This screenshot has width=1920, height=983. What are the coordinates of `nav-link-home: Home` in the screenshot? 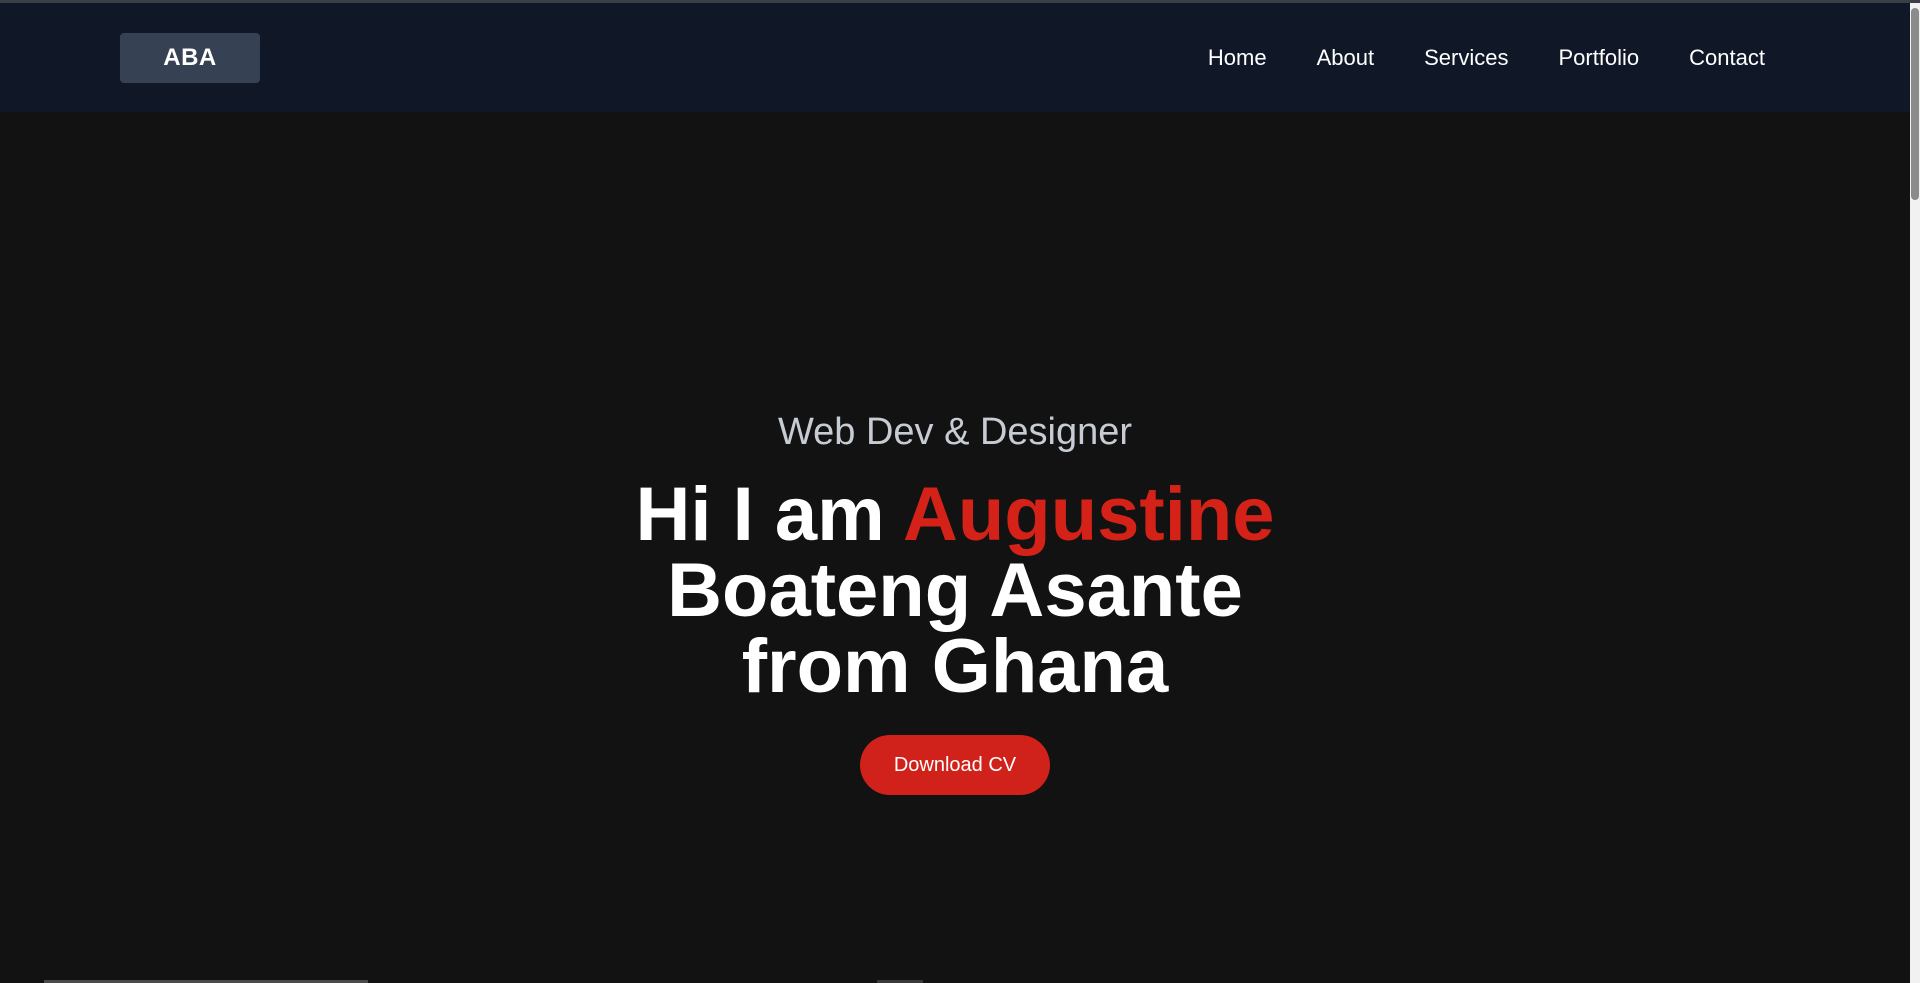 It's located at (1237, 58).